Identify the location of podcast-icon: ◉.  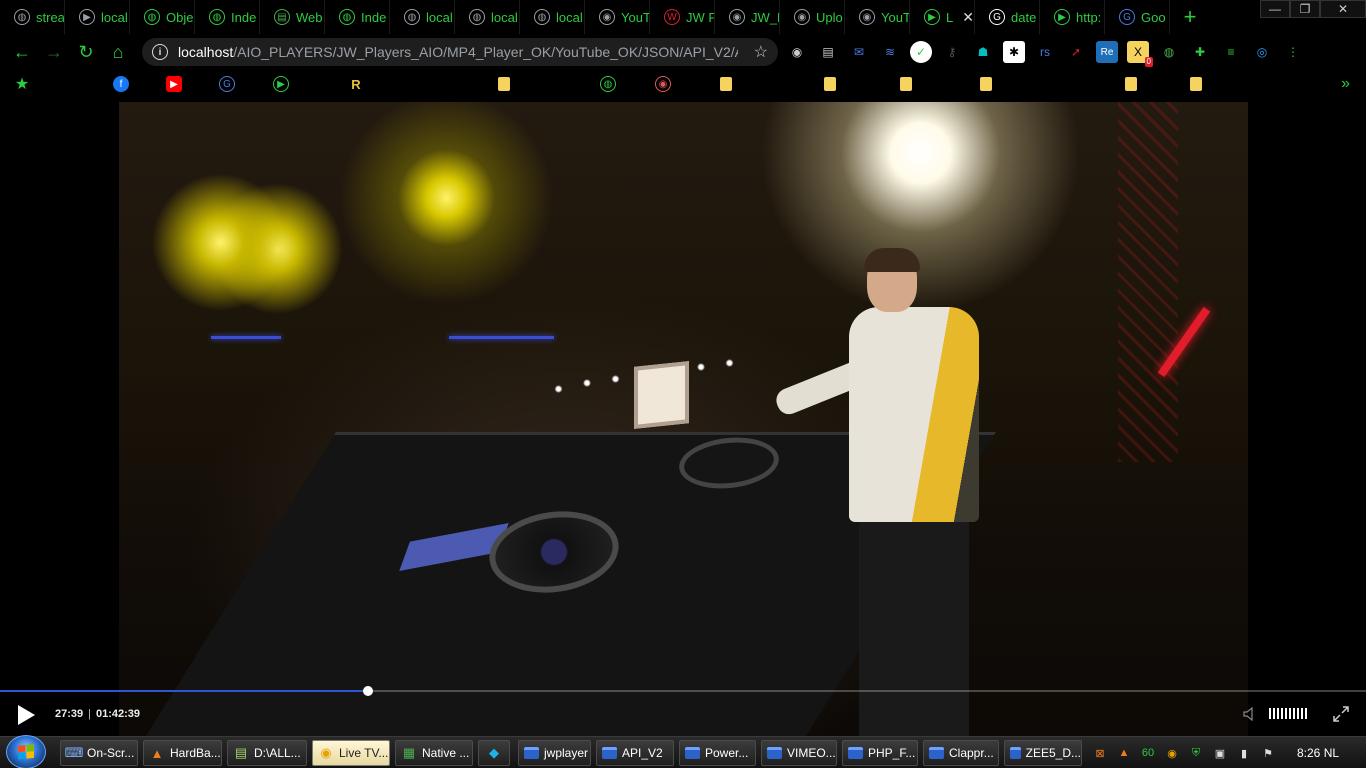
(663, 84).